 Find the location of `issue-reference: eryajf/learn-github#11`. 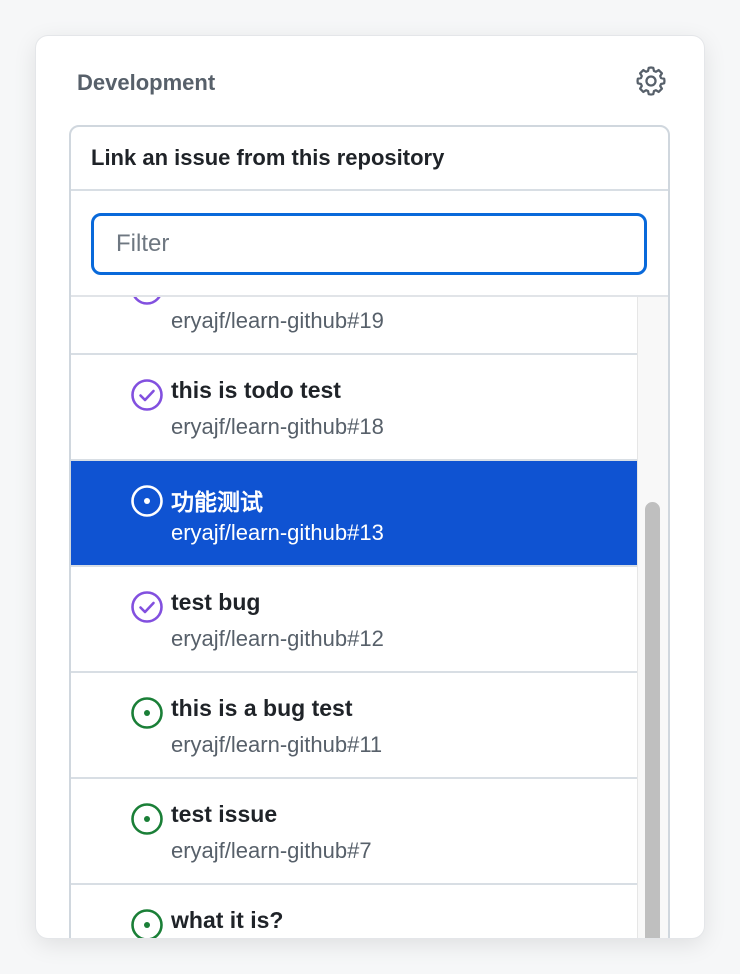

issue-reference: eryajf/learn-github#11 is located at coordinates (277, 744).